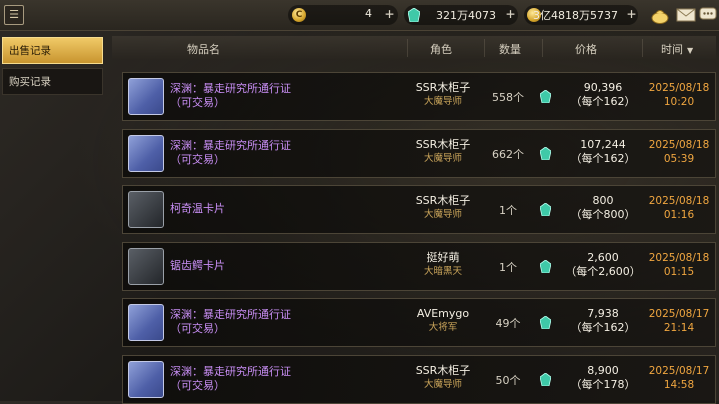 This screenshot has width=719, height=404. Describe the element at coordinates (679, 385) in the screenshot. I see `trade-clock: 14:58` at that location.